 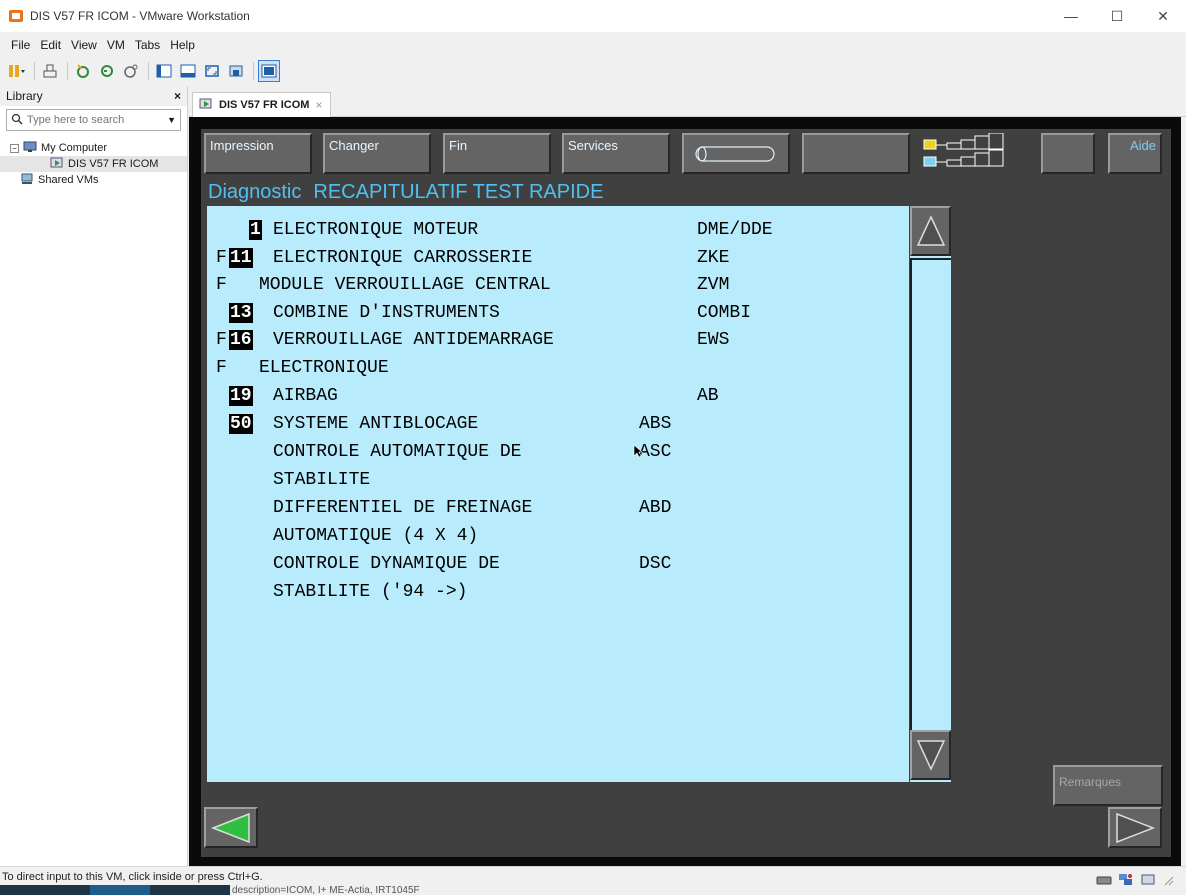 What do you see at coordinates (1148, 881) in the screenshot?
I see `display-icon` at bounding box center [1148, 881].